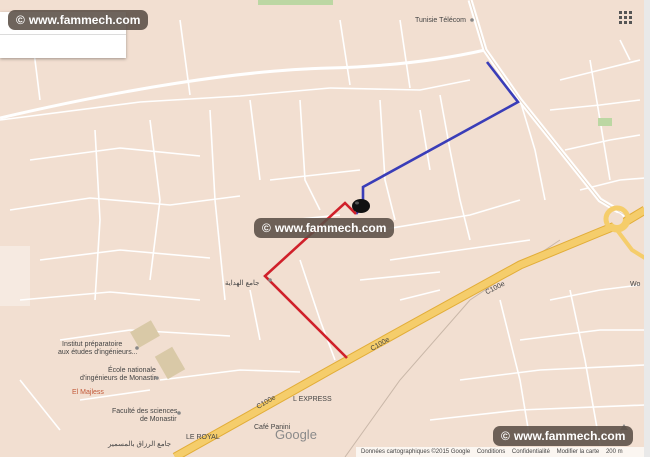 This screenshot has width=650, height=457. What do you see at coordinates (15, 276) in the screenshot?
I see `side-panel-edge` at bounding box center [15, 276].